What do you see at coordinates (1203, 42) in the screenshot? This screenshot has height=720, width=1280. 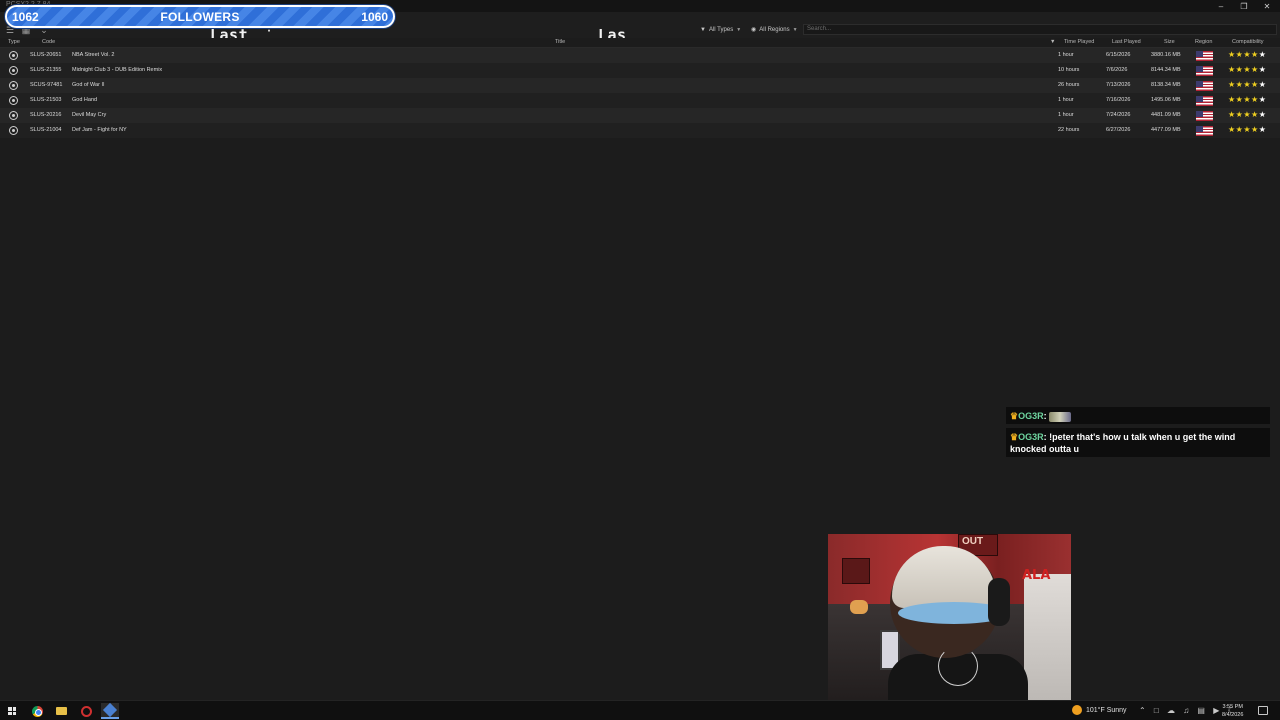 I see `header-region: Region` at bounding box center [1203, 42].